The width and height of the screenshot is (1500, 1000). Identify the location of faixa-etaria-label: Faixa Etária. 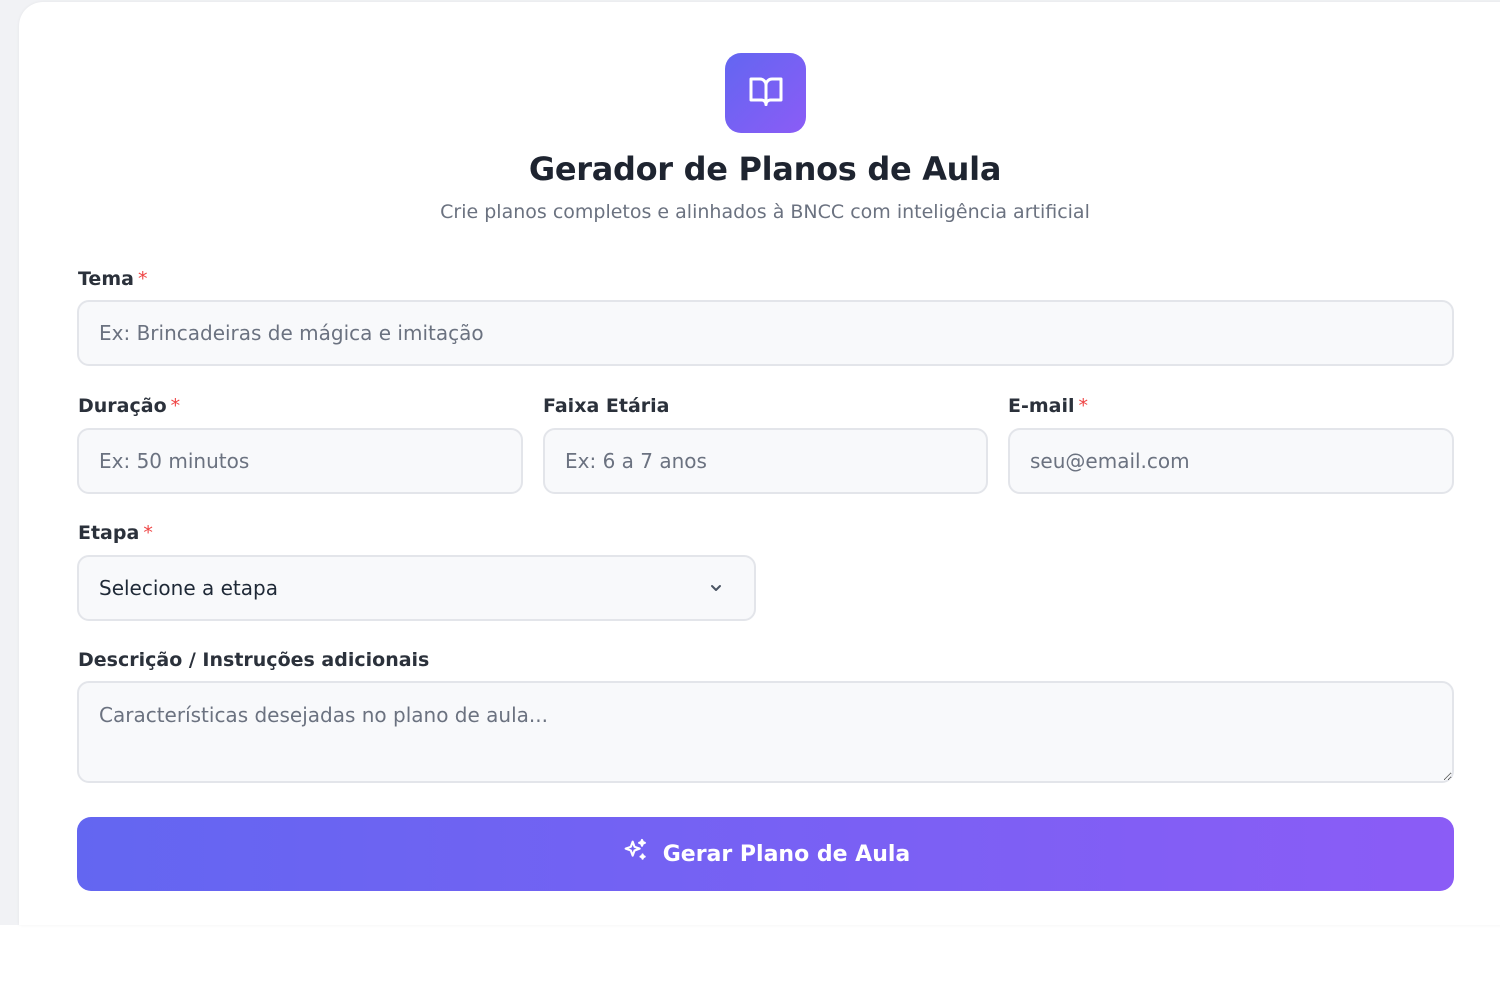
(606, 406).